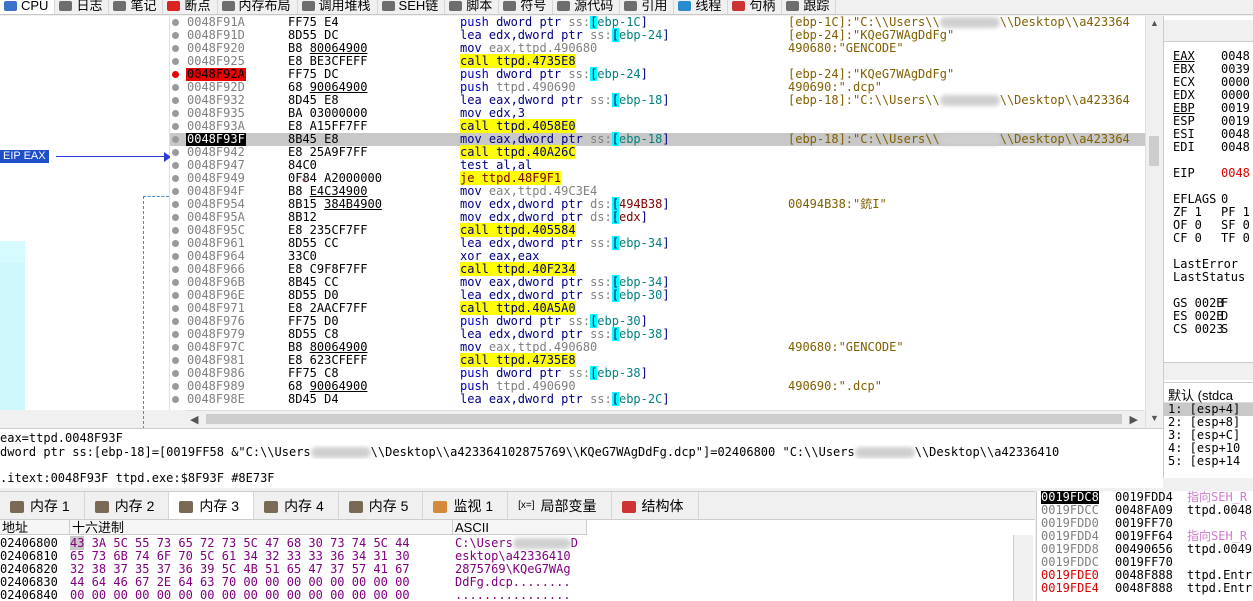 This screenshot has height=601, width=1253. I want to click on tab-12: 线程, so click(701, 7).